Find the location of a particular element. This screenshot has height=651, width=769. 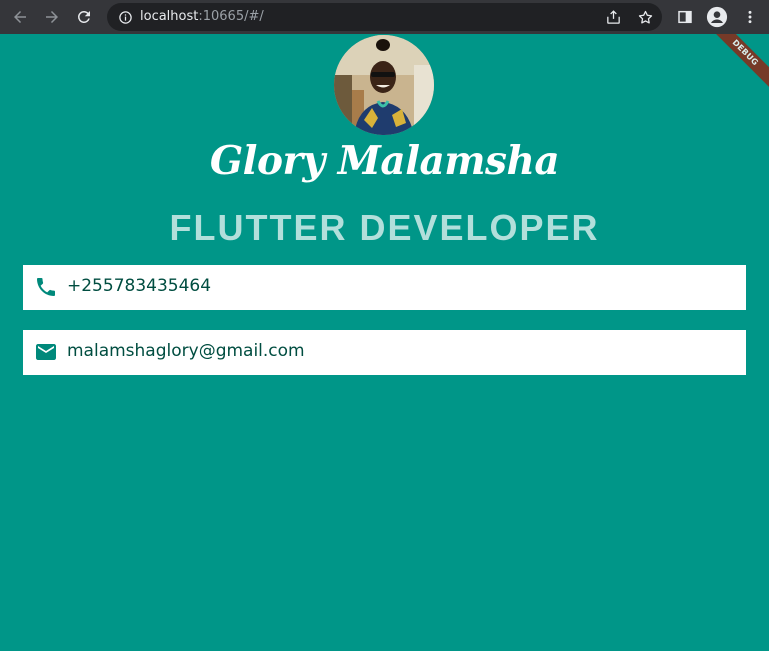

profile-title: FLUTTER DEVELOPER is located at coordinates (384, 227).